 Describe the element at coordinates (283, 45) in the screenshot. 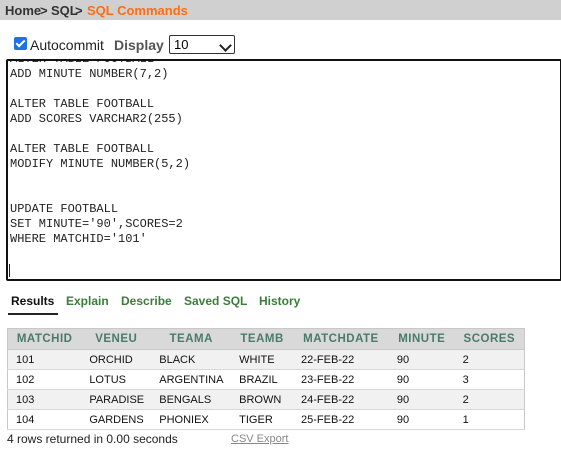

I see `command-toolbar: Autocommit Display 10` at that location.